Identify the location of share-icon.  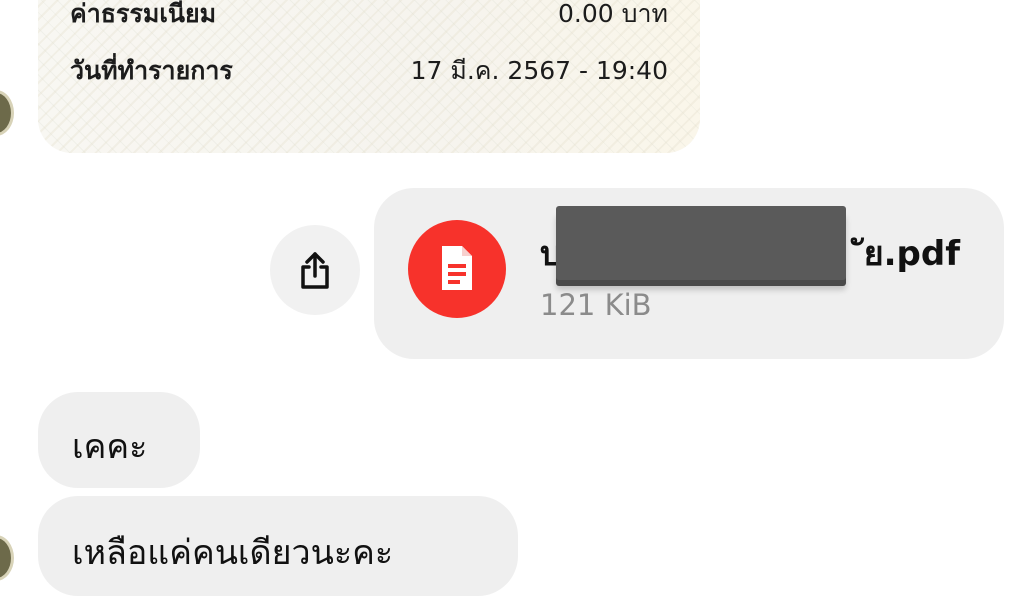
(315, 270).